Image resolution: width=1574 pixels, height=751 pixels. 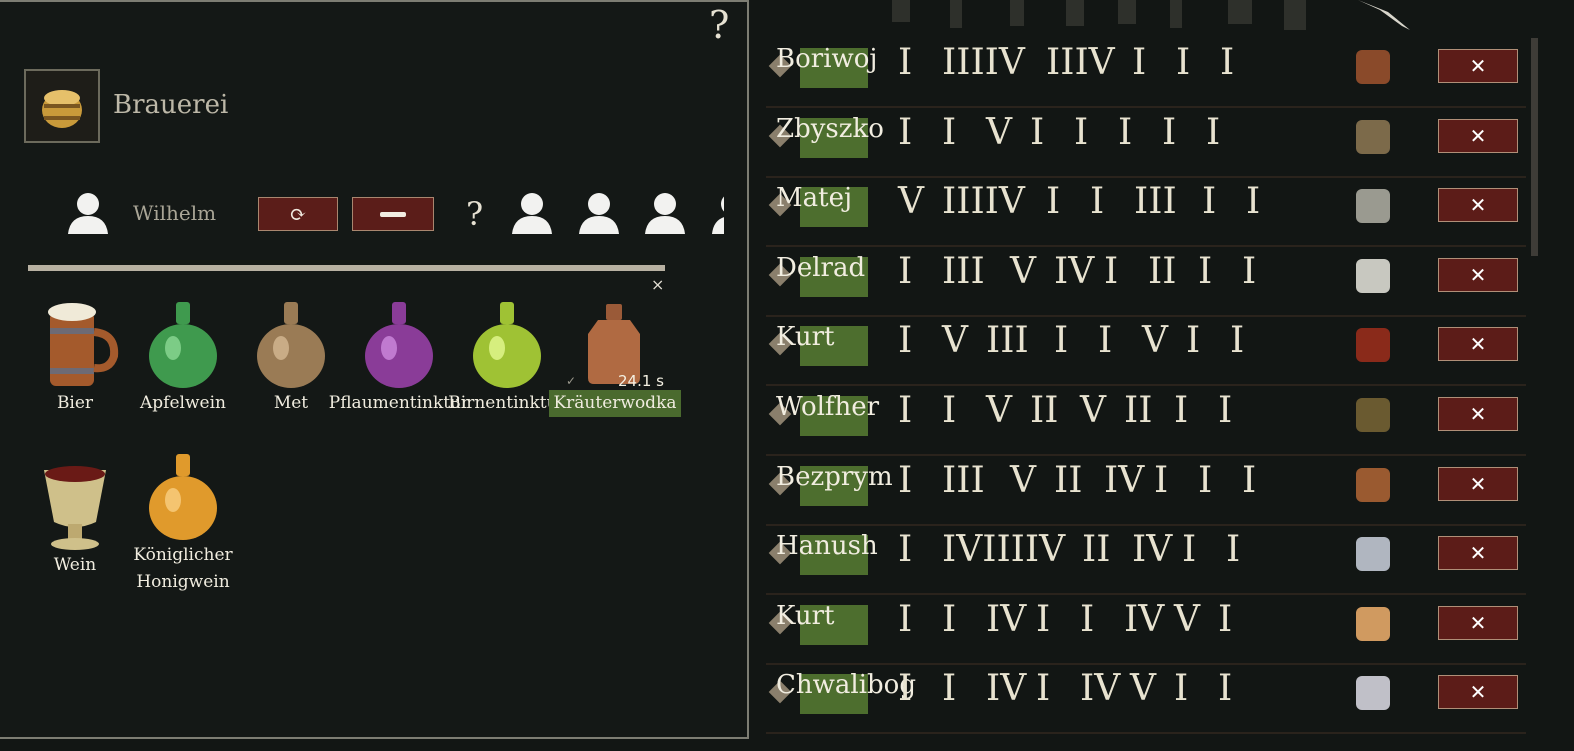 What do you see at coordinates (719, 25) in the screenshot?
I see `help-button: ?` at bounding box center [719, 25].